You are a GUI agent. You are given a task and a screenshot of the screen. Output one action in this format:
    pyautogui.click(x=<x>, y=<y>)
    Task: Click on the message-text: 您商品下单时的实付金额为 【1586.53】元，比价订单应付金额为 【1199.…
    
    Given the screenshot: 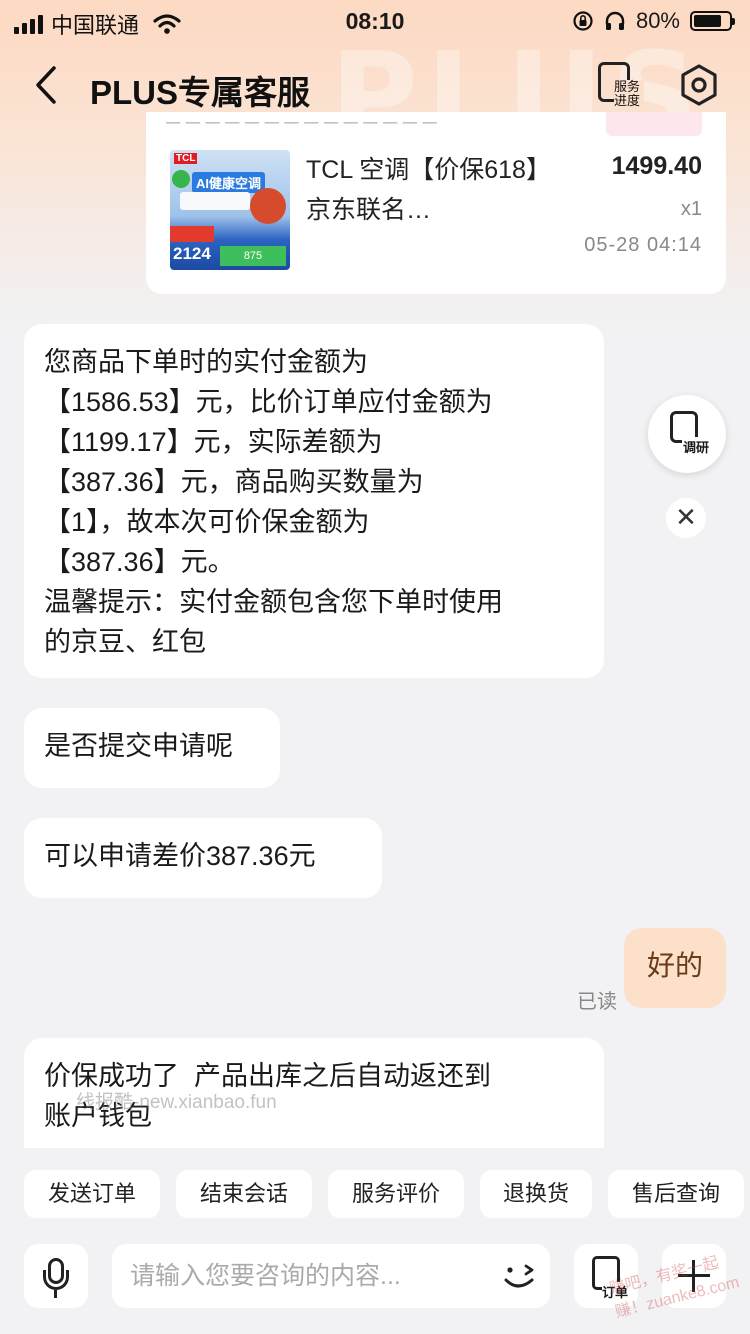 What is the action you would take?
    pyautogui.click(x=273, y=502)
    